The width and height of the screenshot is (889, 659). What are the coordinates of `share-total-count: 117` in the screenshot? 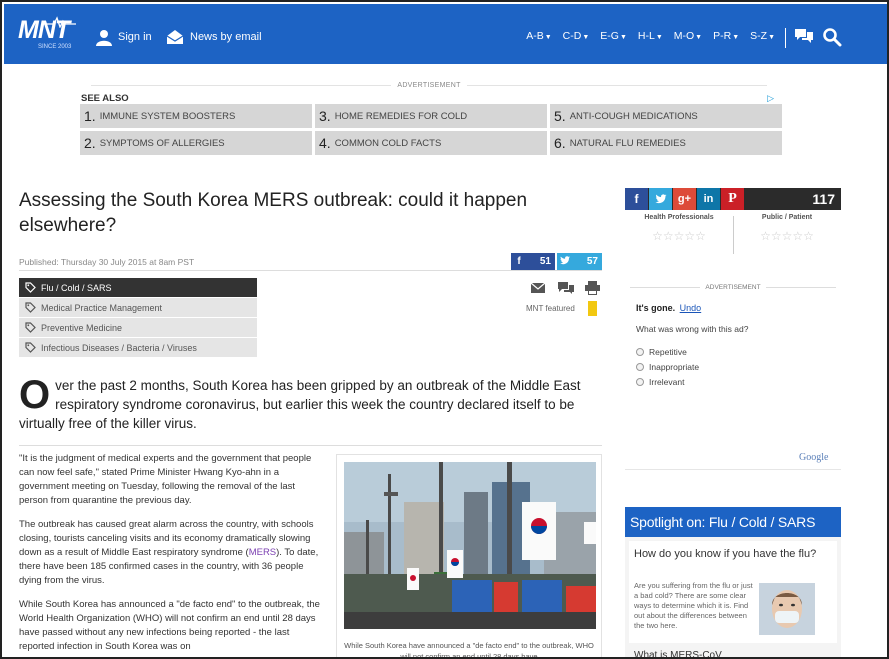 It's located at (823, 199).